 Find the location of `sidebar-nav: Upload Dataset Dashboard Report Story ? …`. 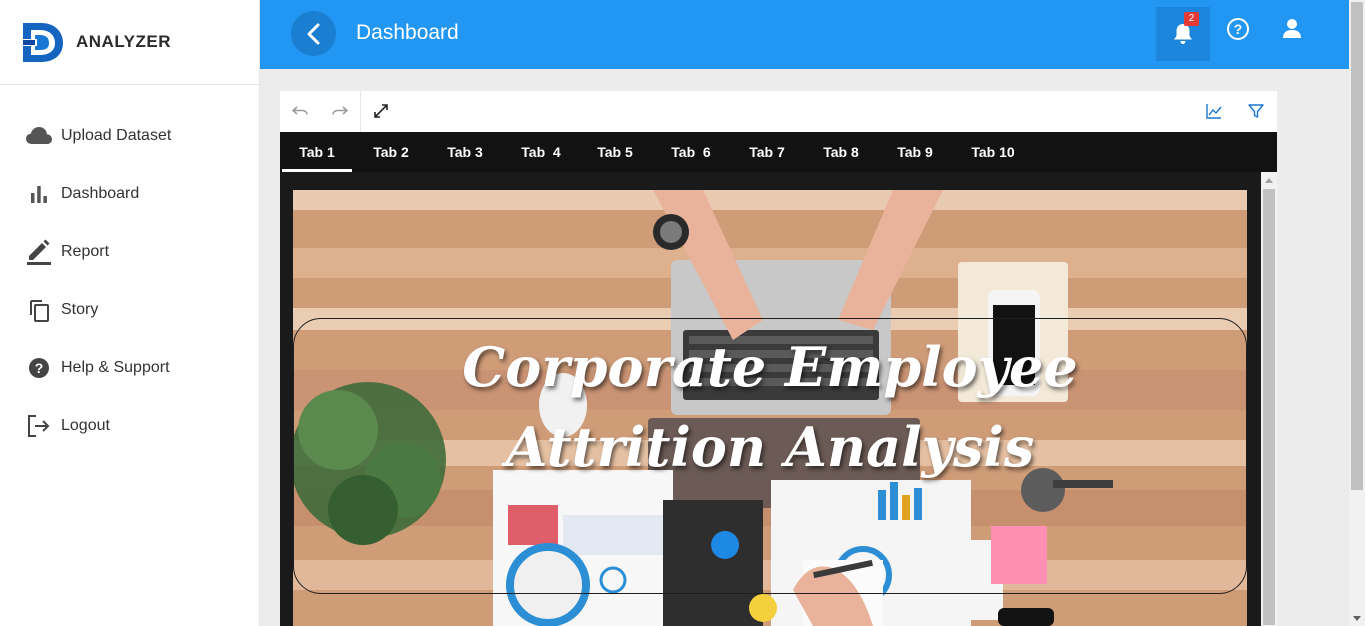

sidebar-nav: Upload Dataset Dashboard Report Story ? … is located at coordinates (129, 270).